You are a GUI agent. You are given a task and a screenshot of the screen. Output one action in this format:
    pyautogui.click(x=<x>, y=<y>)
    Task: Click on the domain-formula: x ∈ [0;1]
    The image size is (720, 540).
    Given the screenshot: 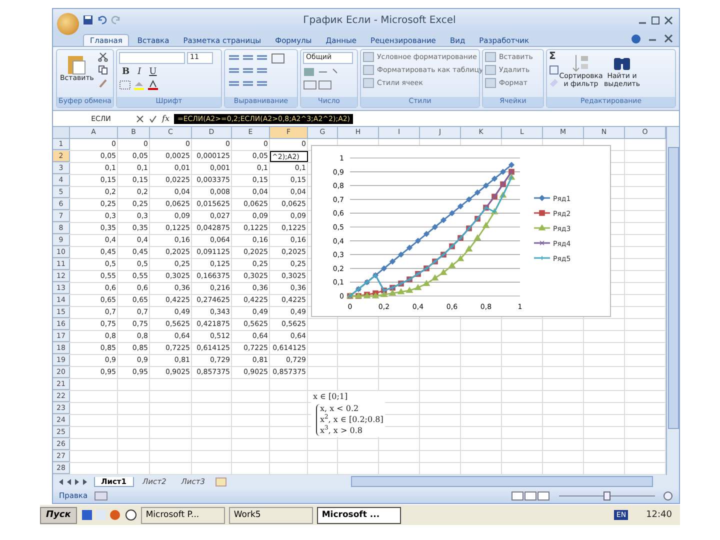 What is the action you would take?
    pyautogui.click(x=331, y=397)
    